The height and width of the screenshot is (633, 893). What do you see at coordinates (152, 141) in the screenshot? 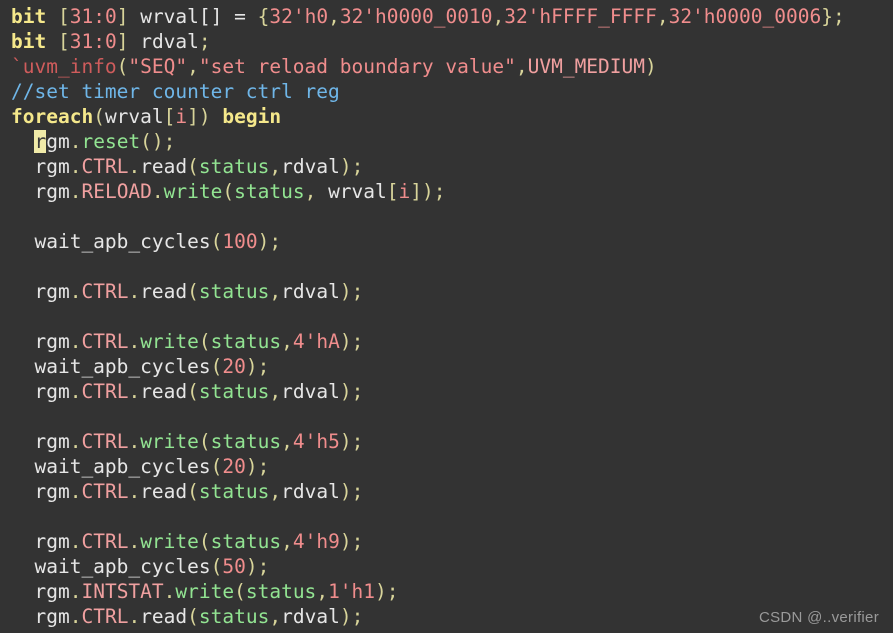
I see `parens: ()` at bounding box center [152, 141].